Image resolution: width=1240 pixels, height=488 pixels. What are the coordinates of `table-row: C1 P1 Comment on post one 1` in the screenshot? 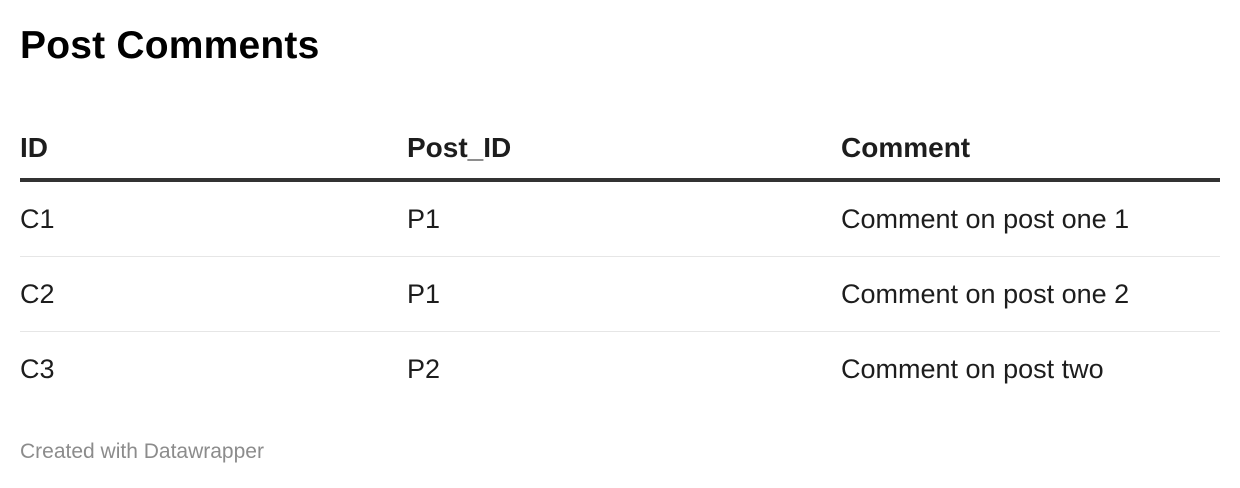 It's located at (620, 219).